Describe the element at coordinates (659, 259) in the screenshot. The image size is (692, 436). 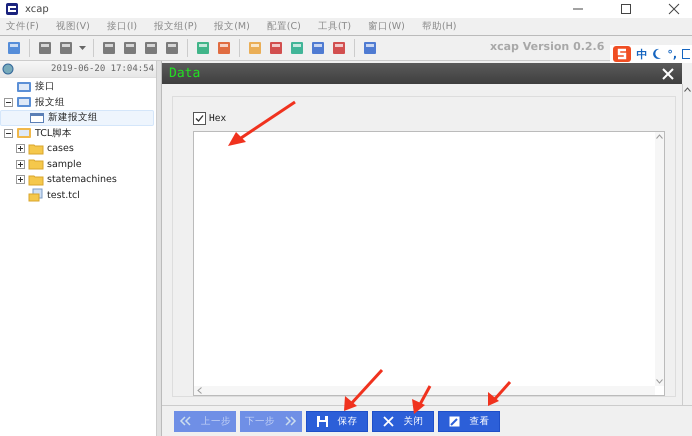
I see `vertical-scrollbar` at that location.